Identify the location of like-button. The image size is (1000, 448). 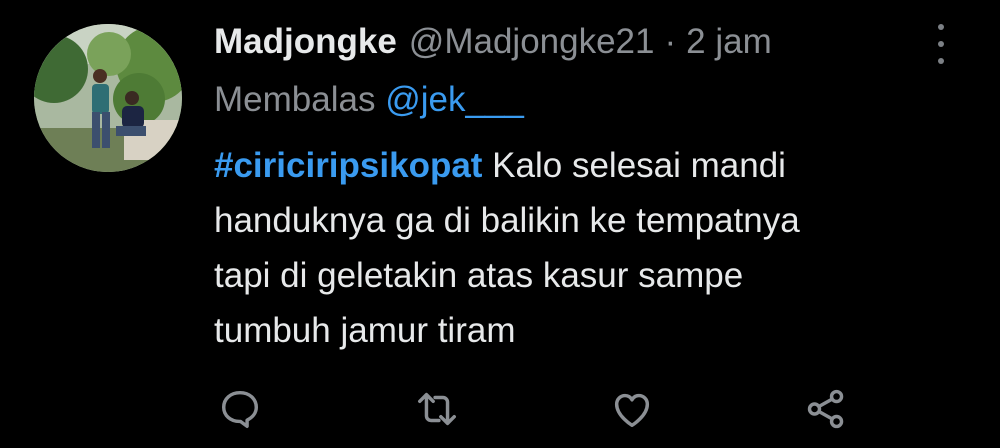
(632, 409).